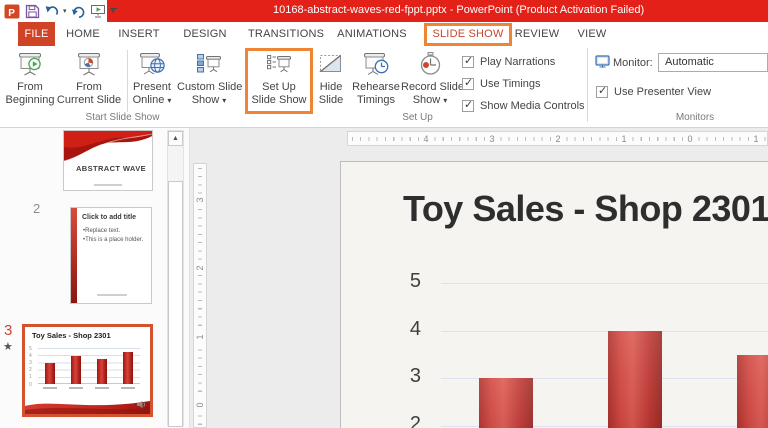  I want to click on button-label: Online ▾, so click(152, 100).